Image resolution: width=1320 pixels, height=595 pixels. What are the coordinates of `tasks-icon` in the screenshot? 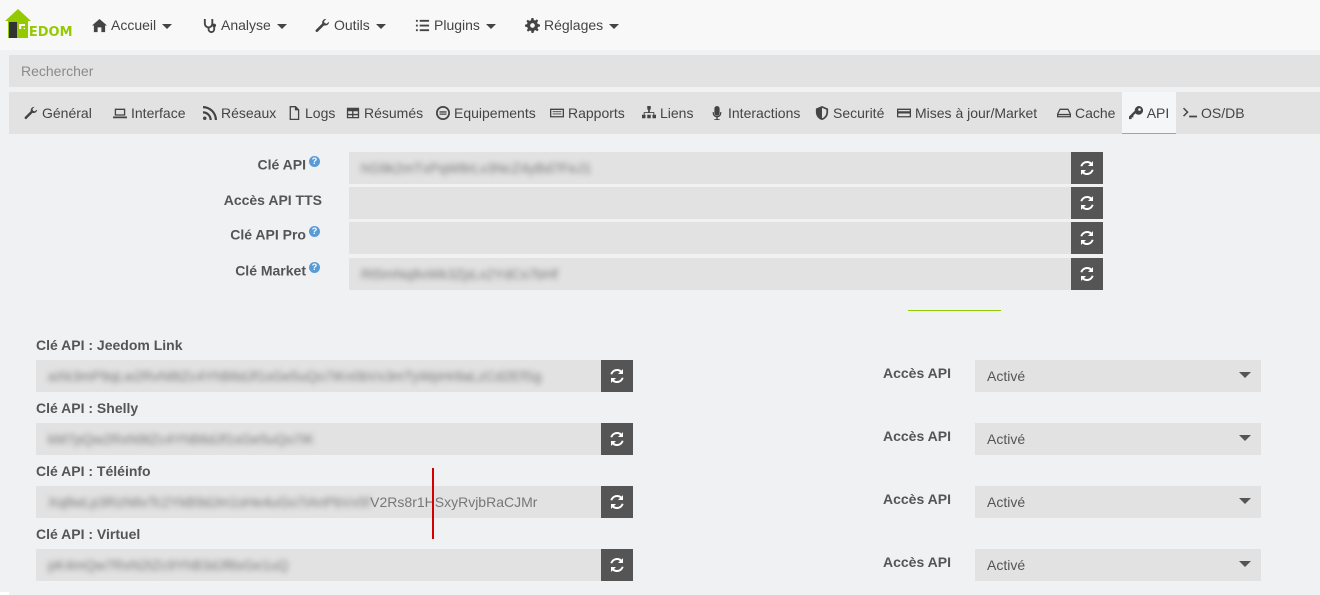 It's located at (422, 25).